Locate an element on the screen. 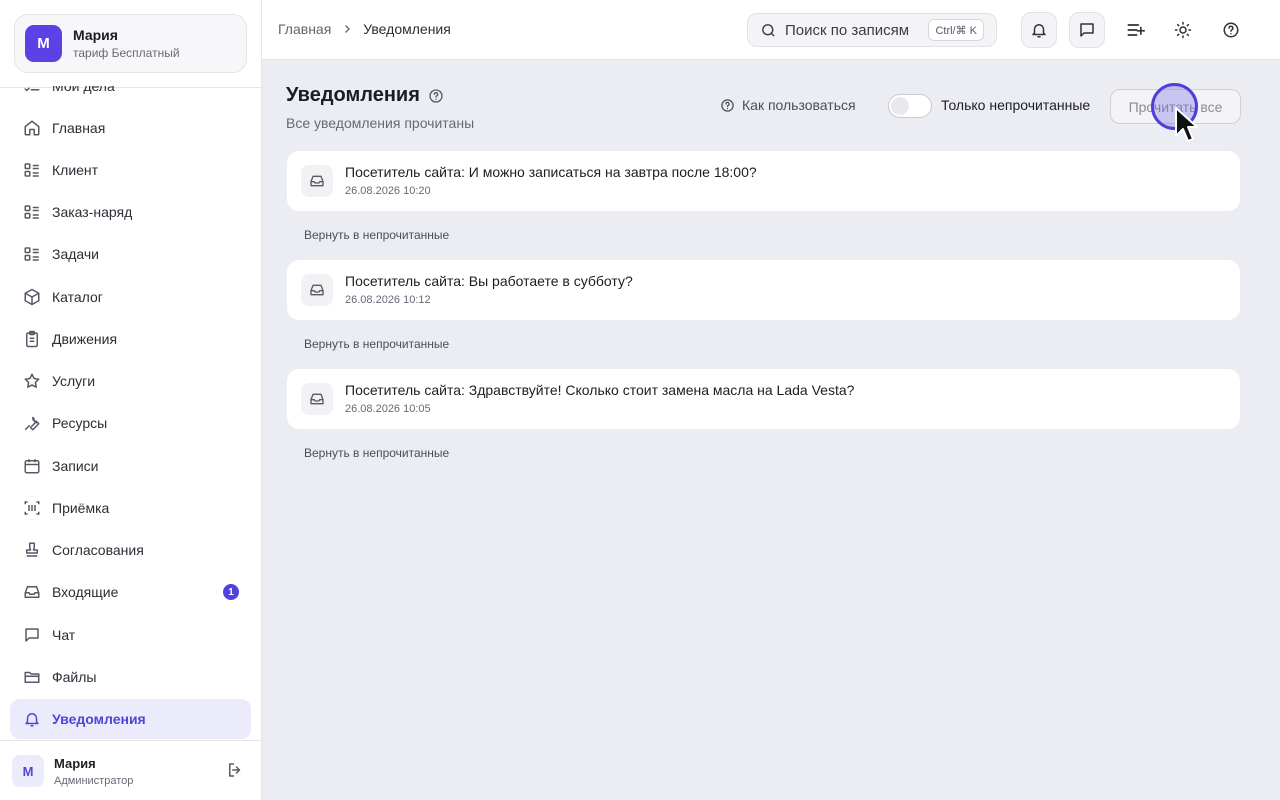 This screenshot has height=800, width=1280. clipboard-icon is located at coordinates (32, 339).